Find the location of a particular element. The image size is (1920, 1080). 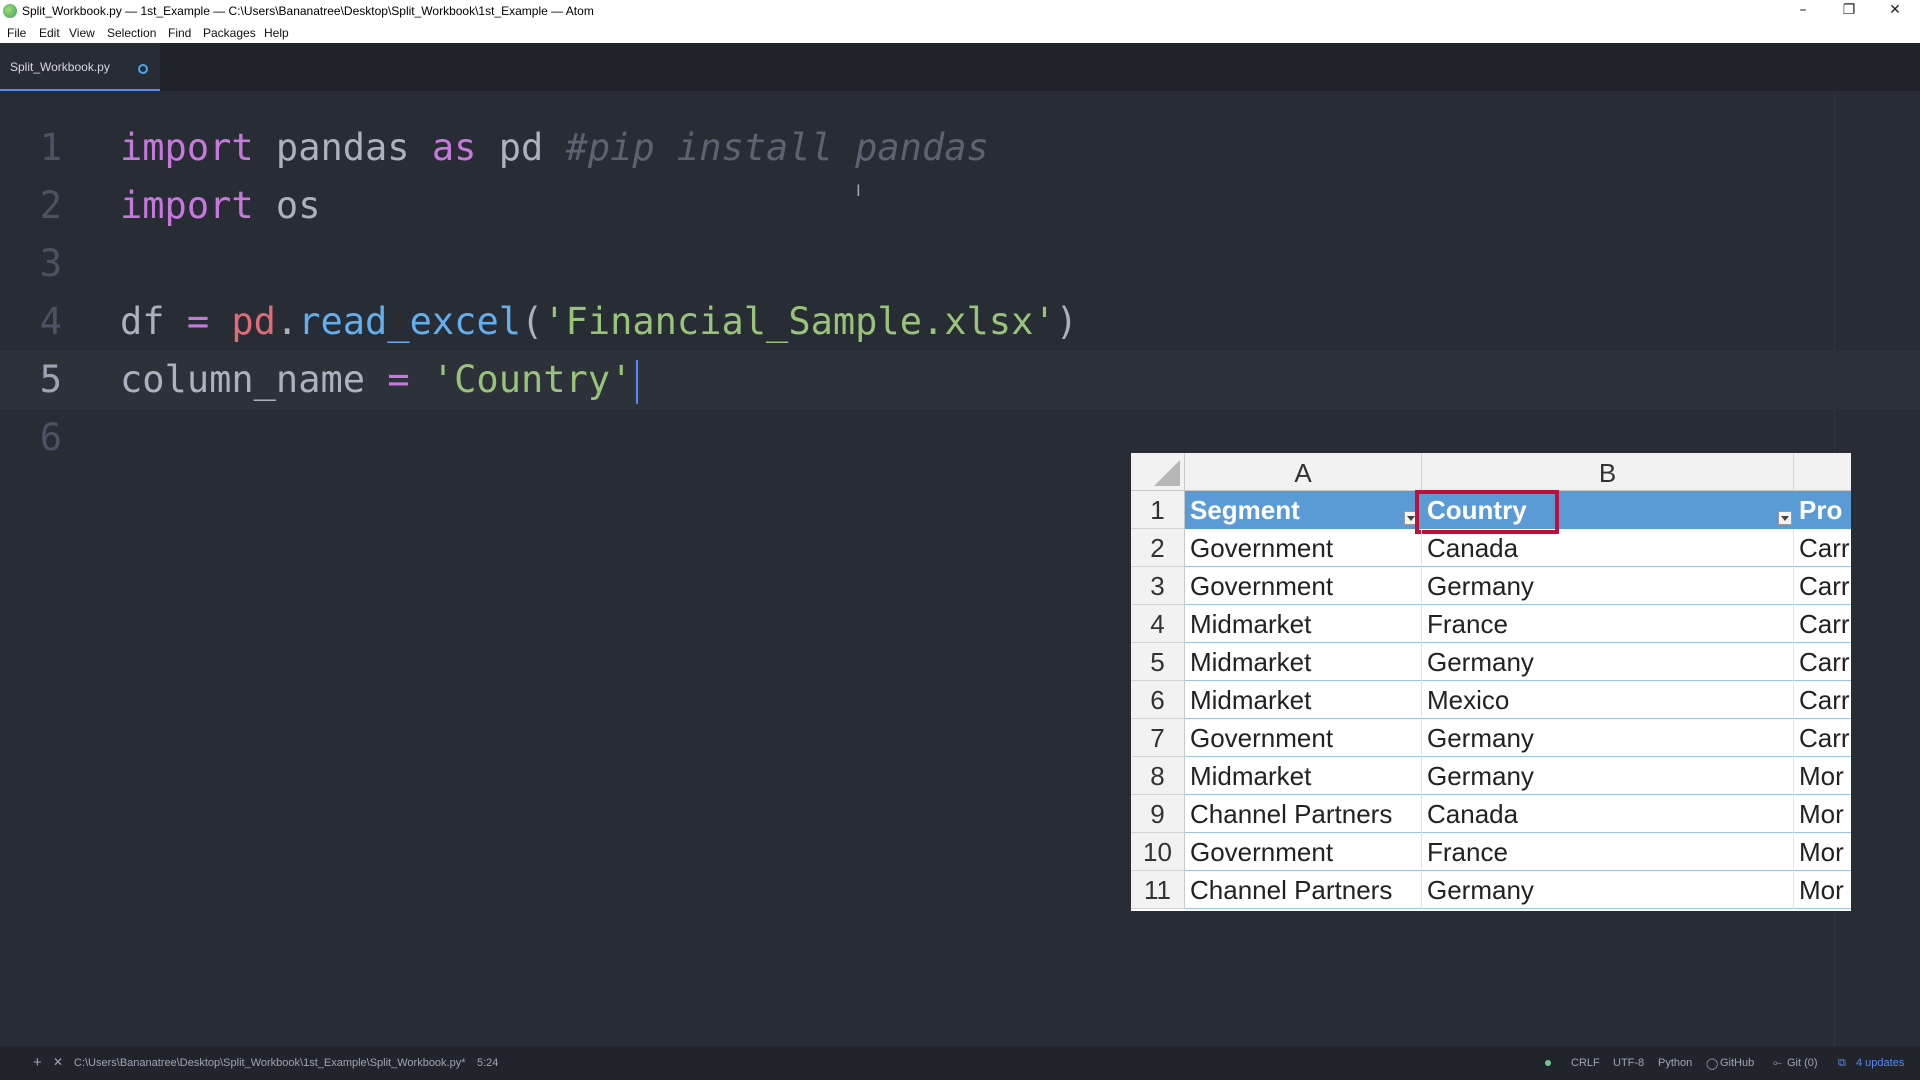

code-line: 1 import pandas as pd #pip install pandas is located at coordinates (960, 148).